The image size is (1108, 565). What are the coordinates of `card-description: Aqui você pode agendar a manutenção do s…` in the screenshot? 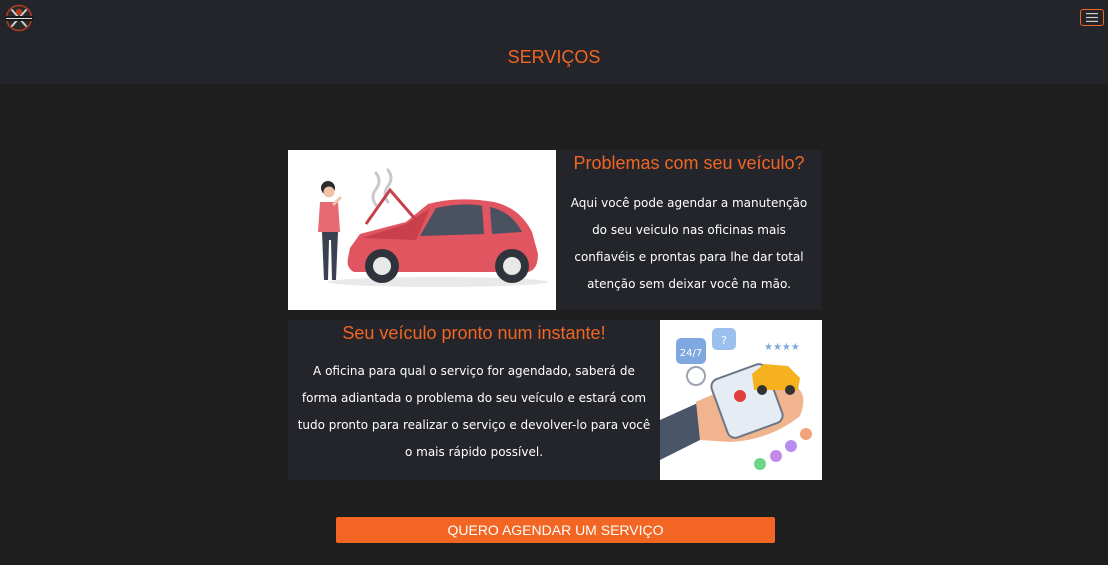 It's located at (689, 243).